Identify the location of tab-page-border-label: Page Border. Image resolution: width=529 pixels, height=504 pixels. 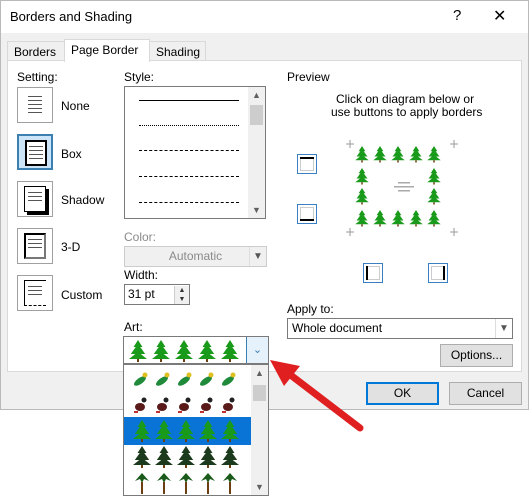
(105, 50).